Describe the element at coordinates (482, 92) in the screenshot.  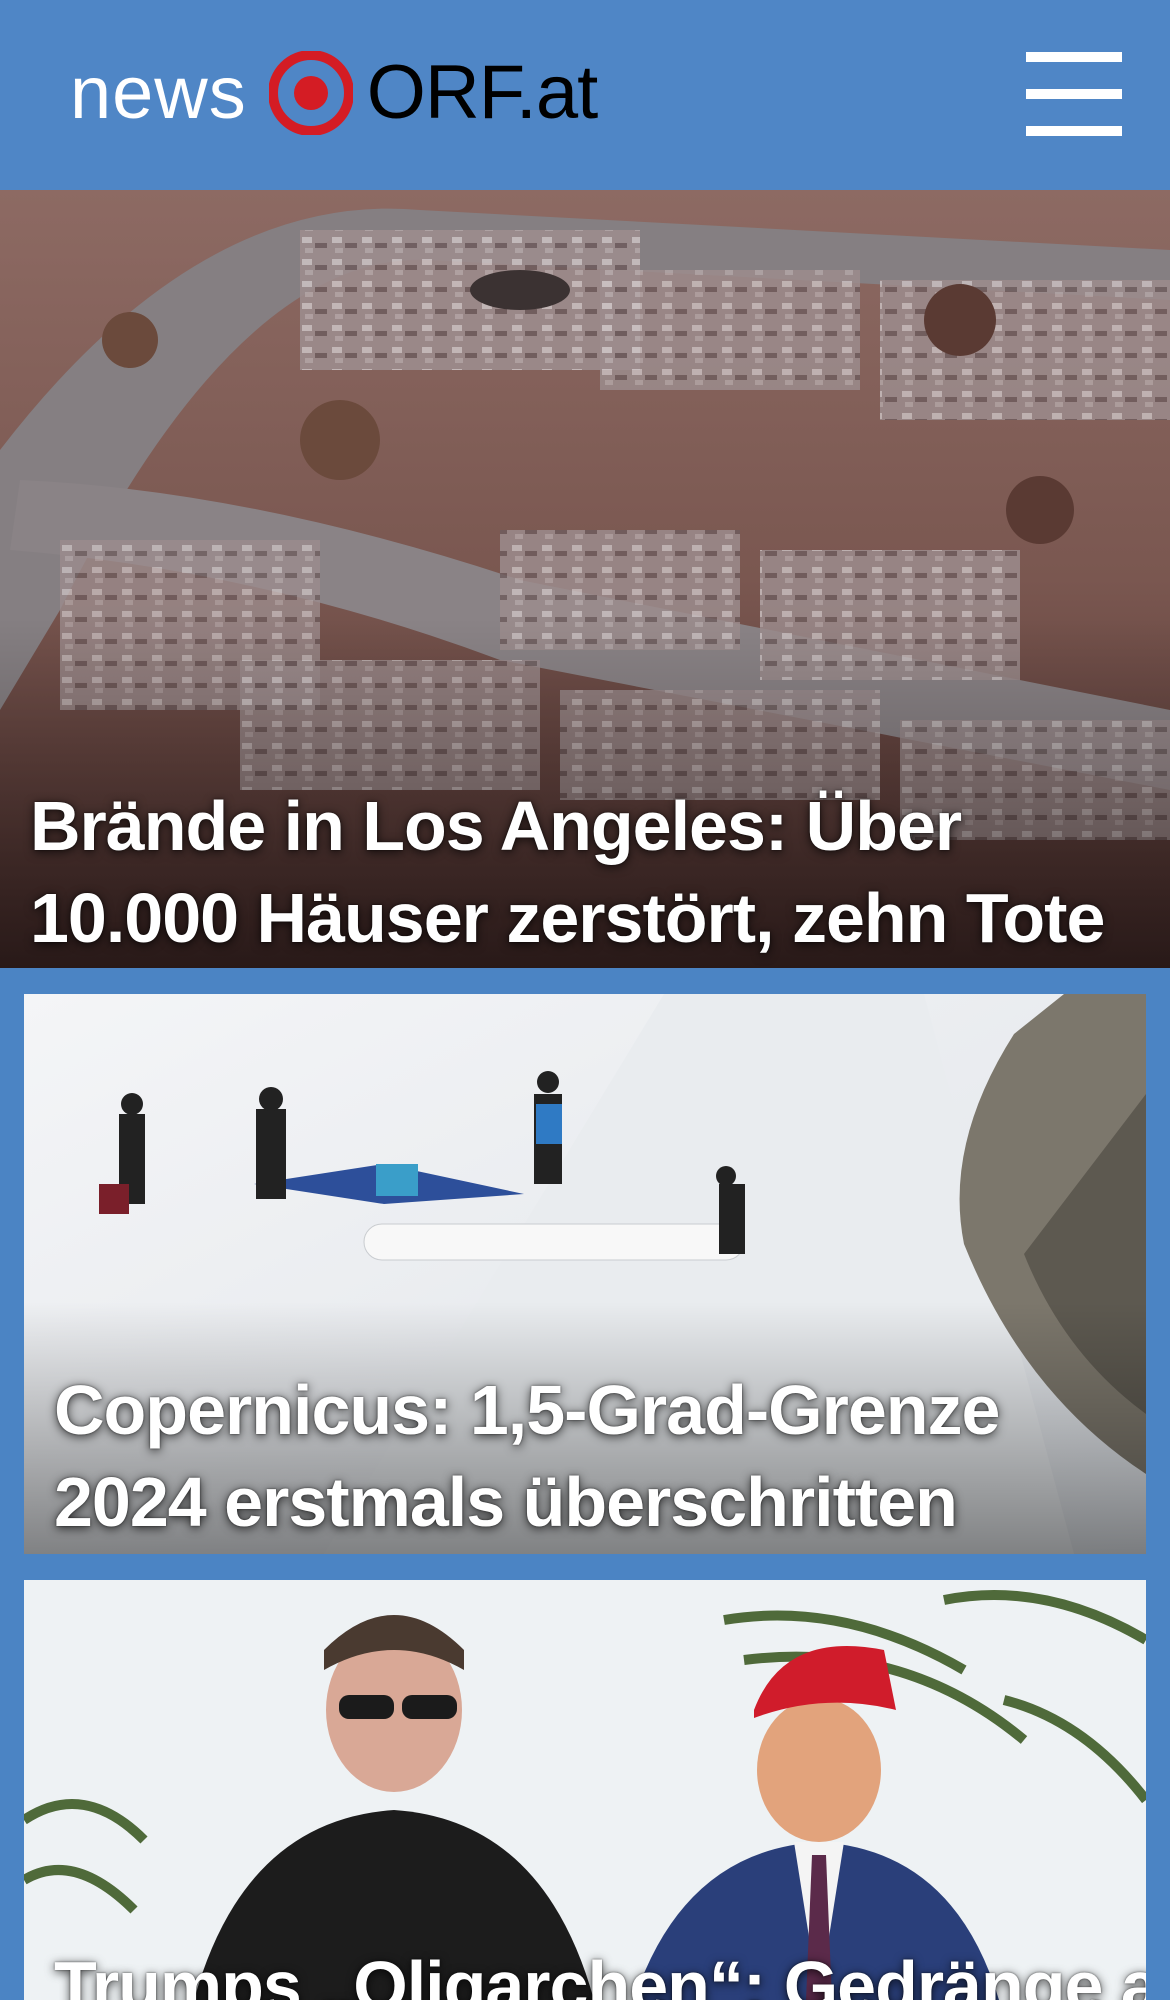
I see `logo-orf-text: ORF.at` at that location.